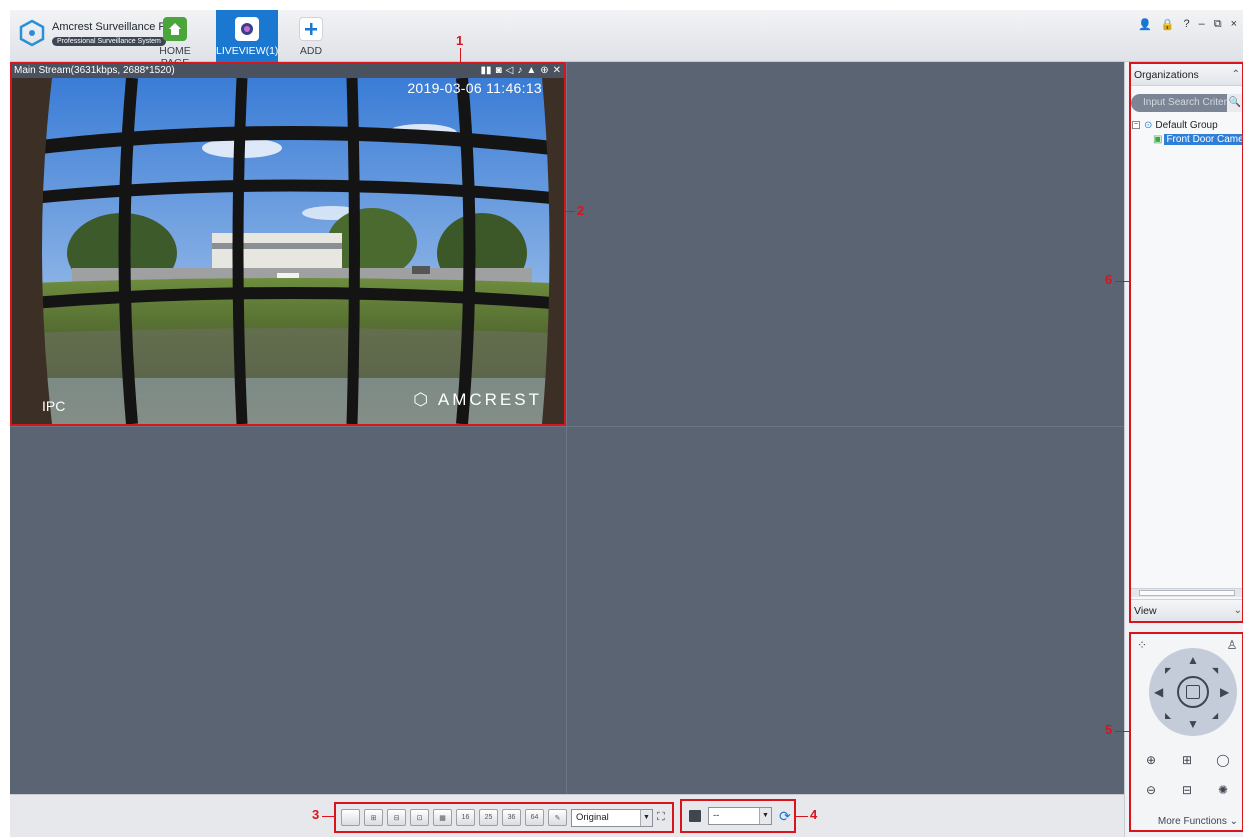 The width and height of the screenshot is (1243, 837). What do you see at coordinates (396, 817) in the screenshot?
I see `layout-6-button: ⊟` at bounding box center [396, 817].